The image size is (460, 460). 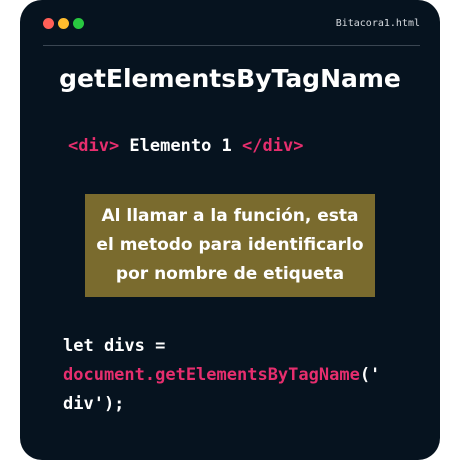 I want to click on js-line-2: document.getElementsByTagName(', so click(x=221, y=375).